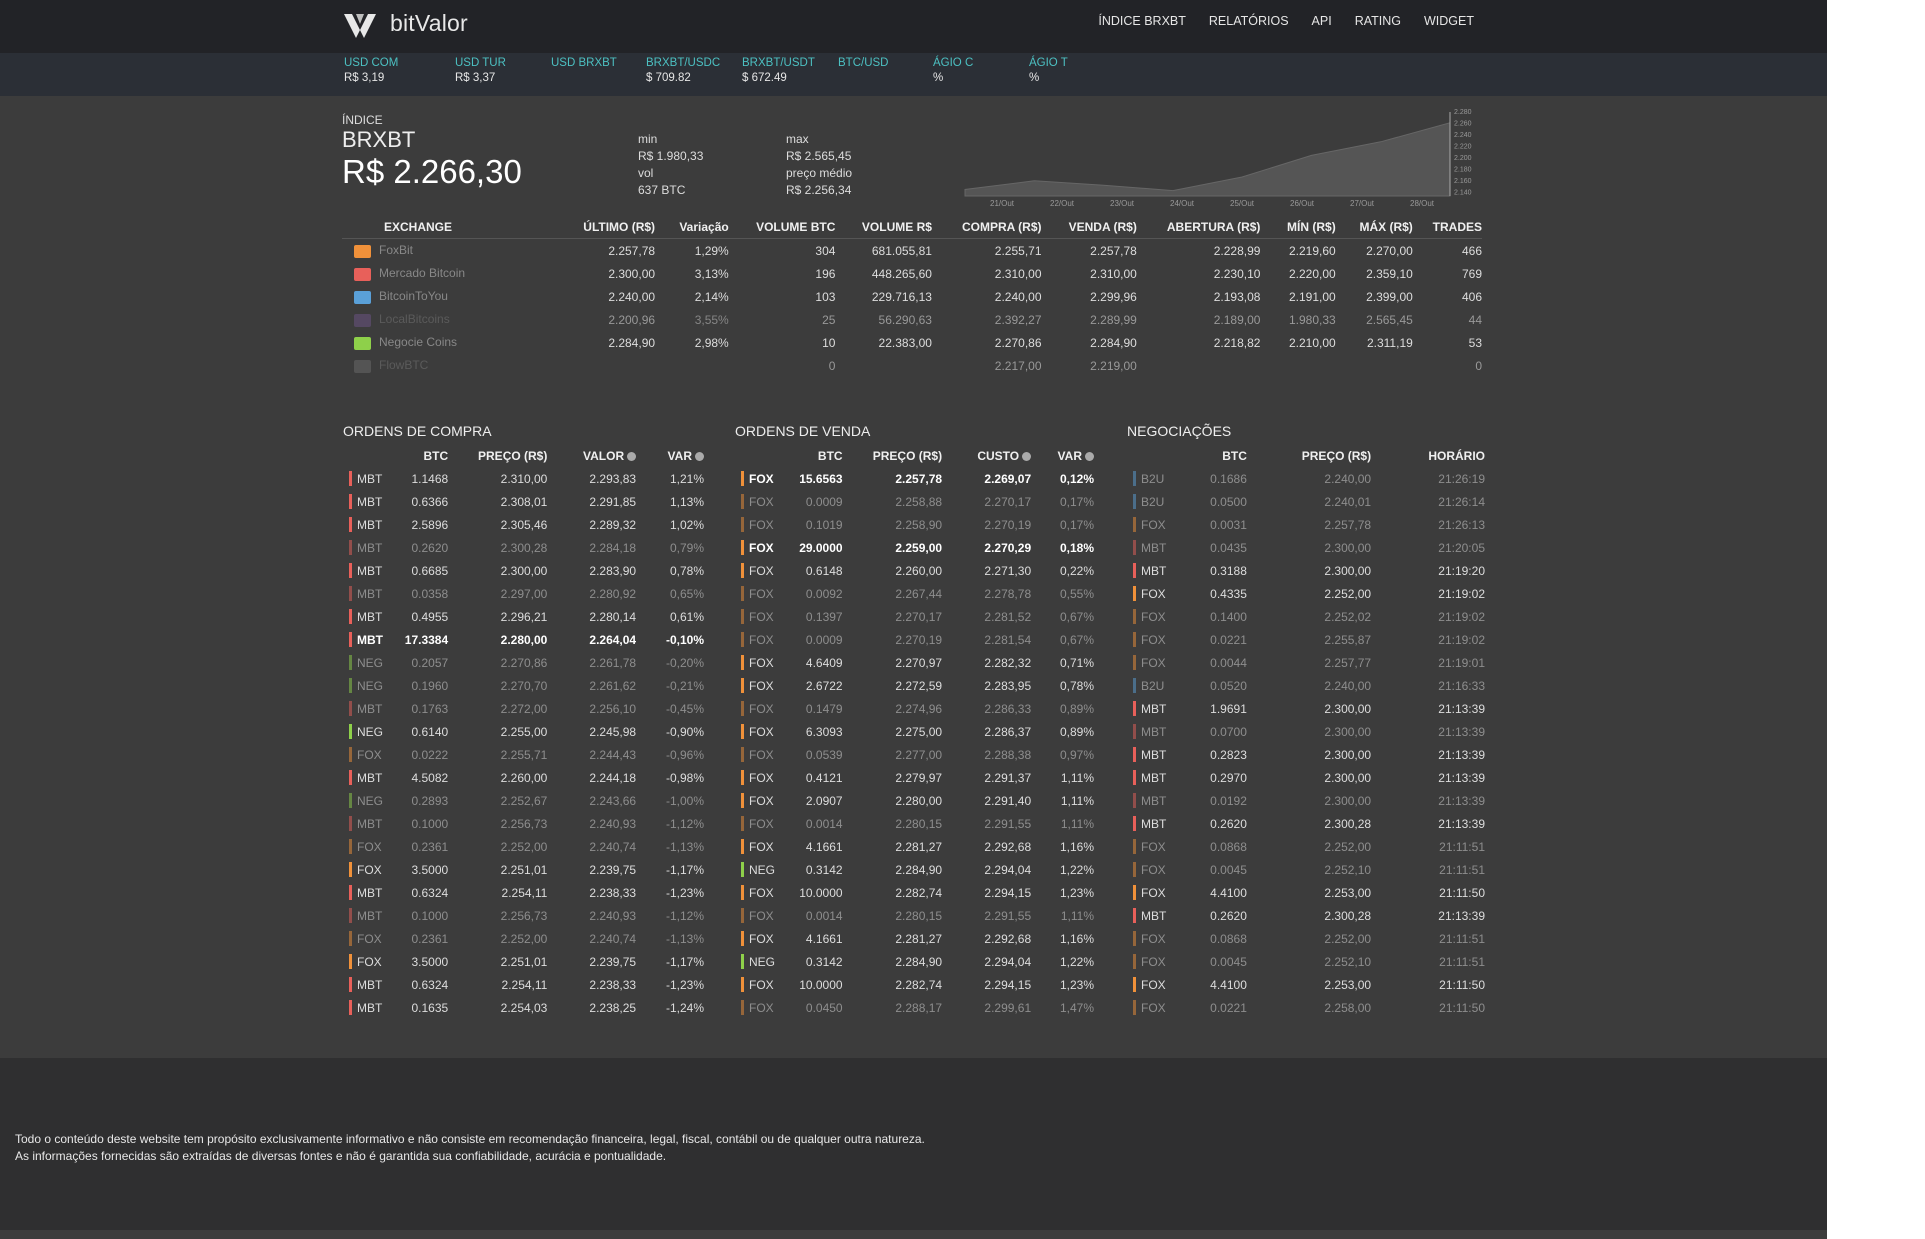  I want to click on exchange-name-cell: BitcoinToYou, so click(457, 296).